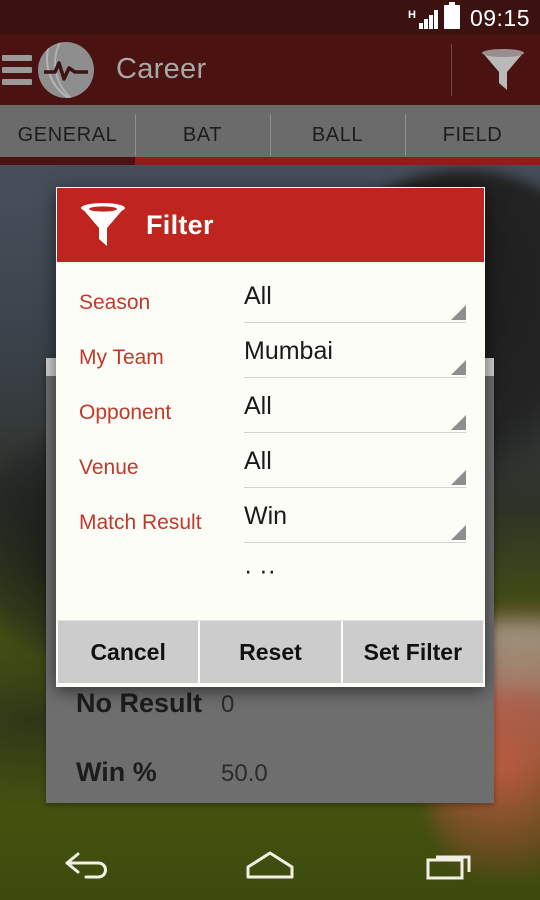  Describe the element at coordinates (270, 161) in the screenshot. I see `tab-active-indicator` at that location.